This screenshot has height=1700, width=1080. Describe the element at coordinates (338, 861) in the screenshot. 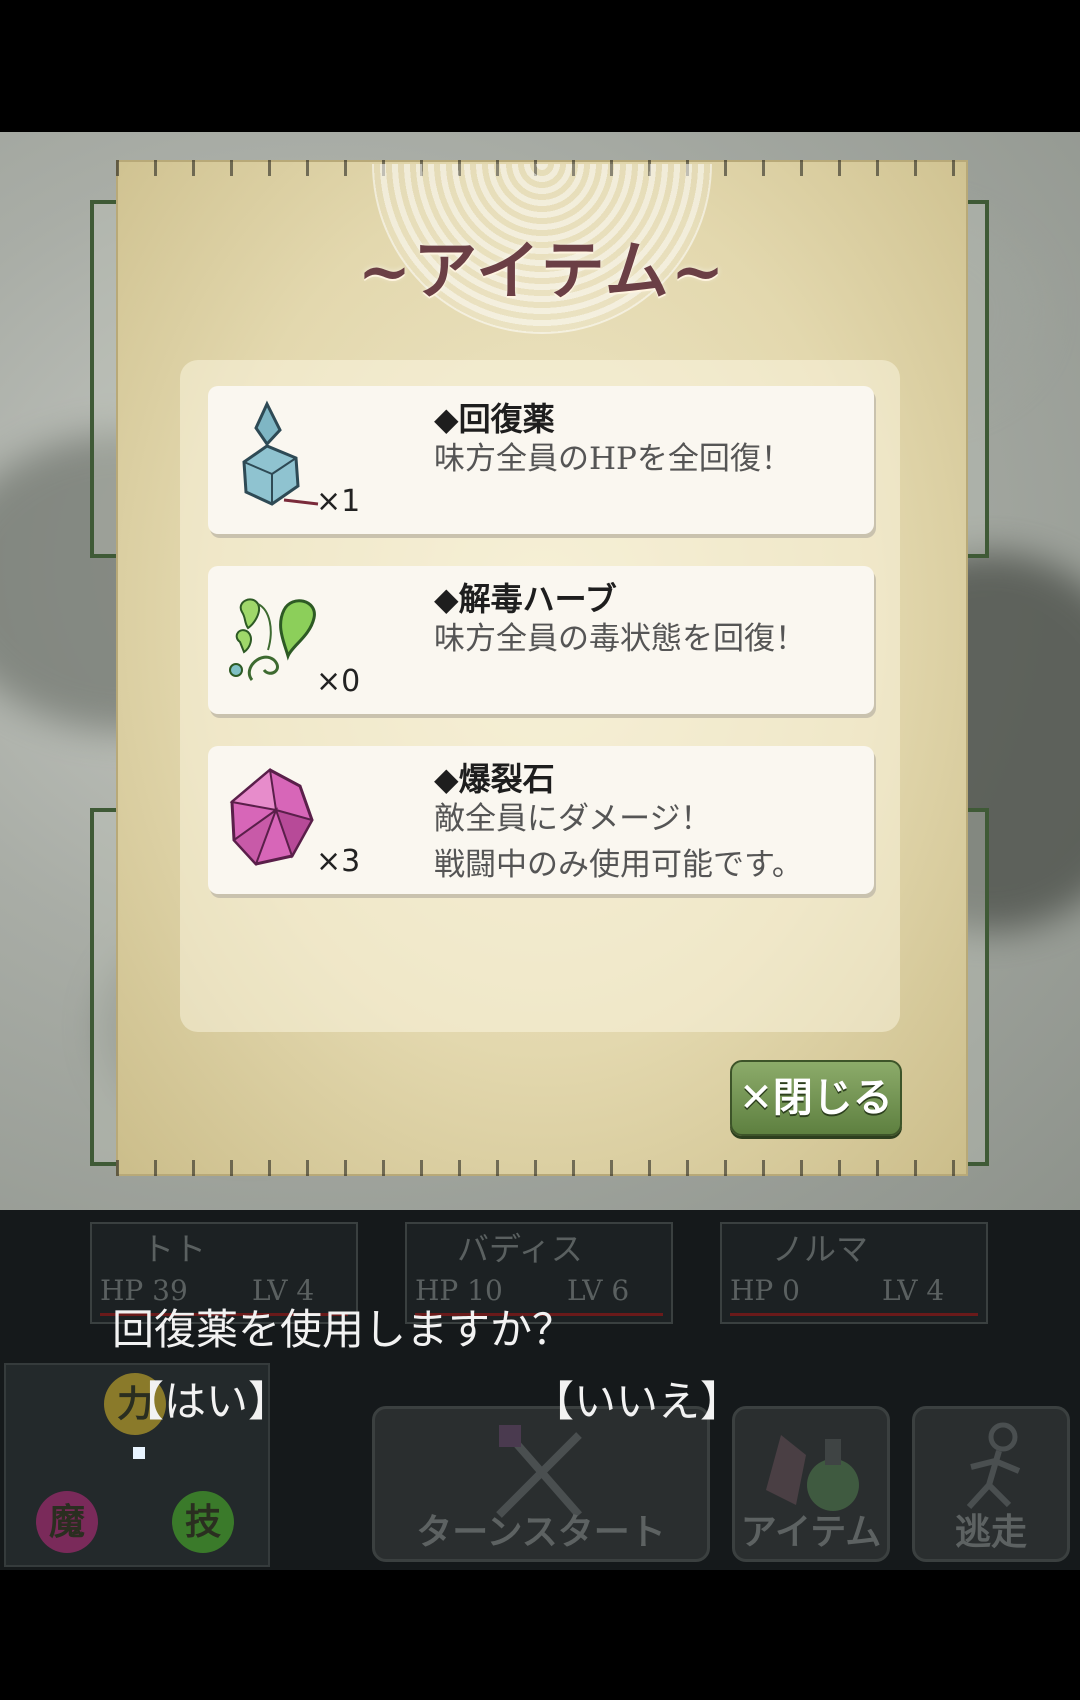

I see `item-quantity: ×3` at that location.